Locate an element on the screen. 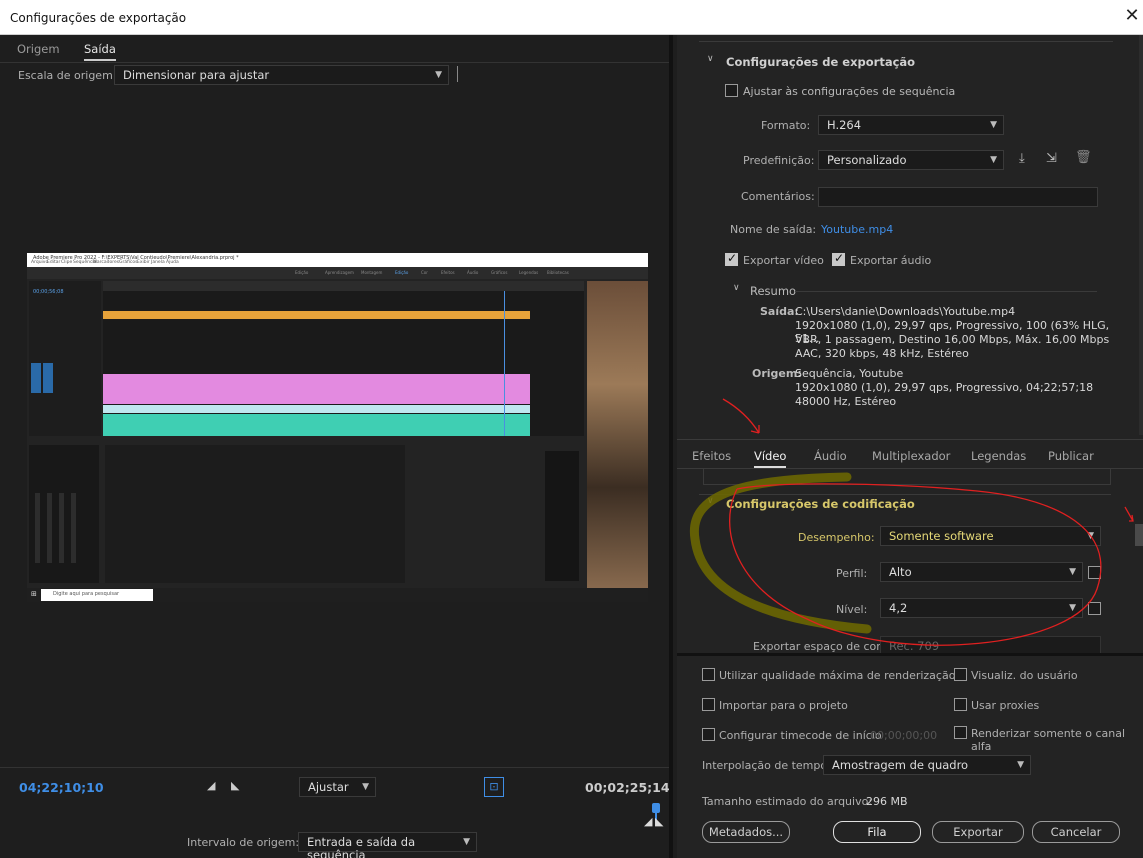  divider is located at coordinates (334, 767).